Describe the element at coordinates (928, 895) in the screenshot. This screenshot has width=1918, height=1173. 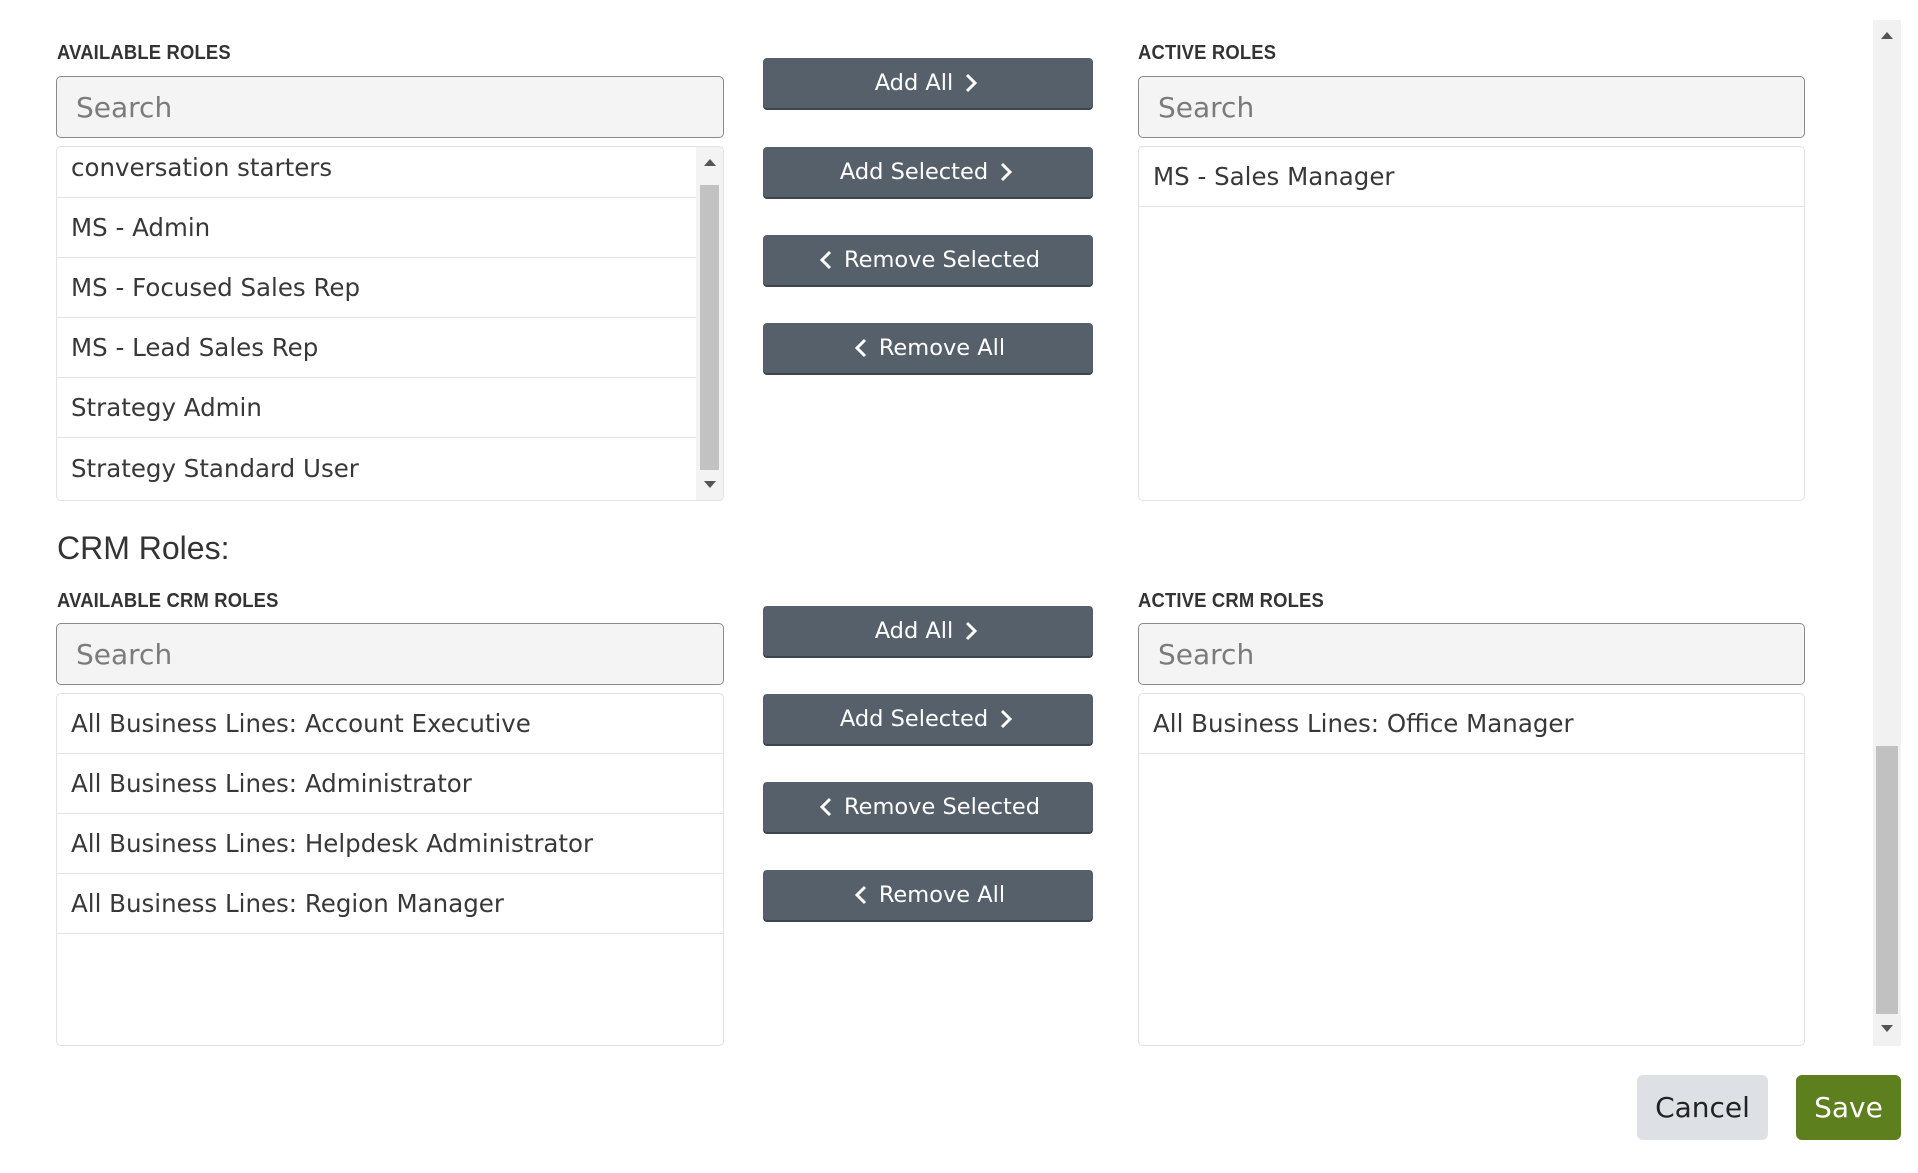
I see `remove-all-crm-roles-button: Remove All` at that location.